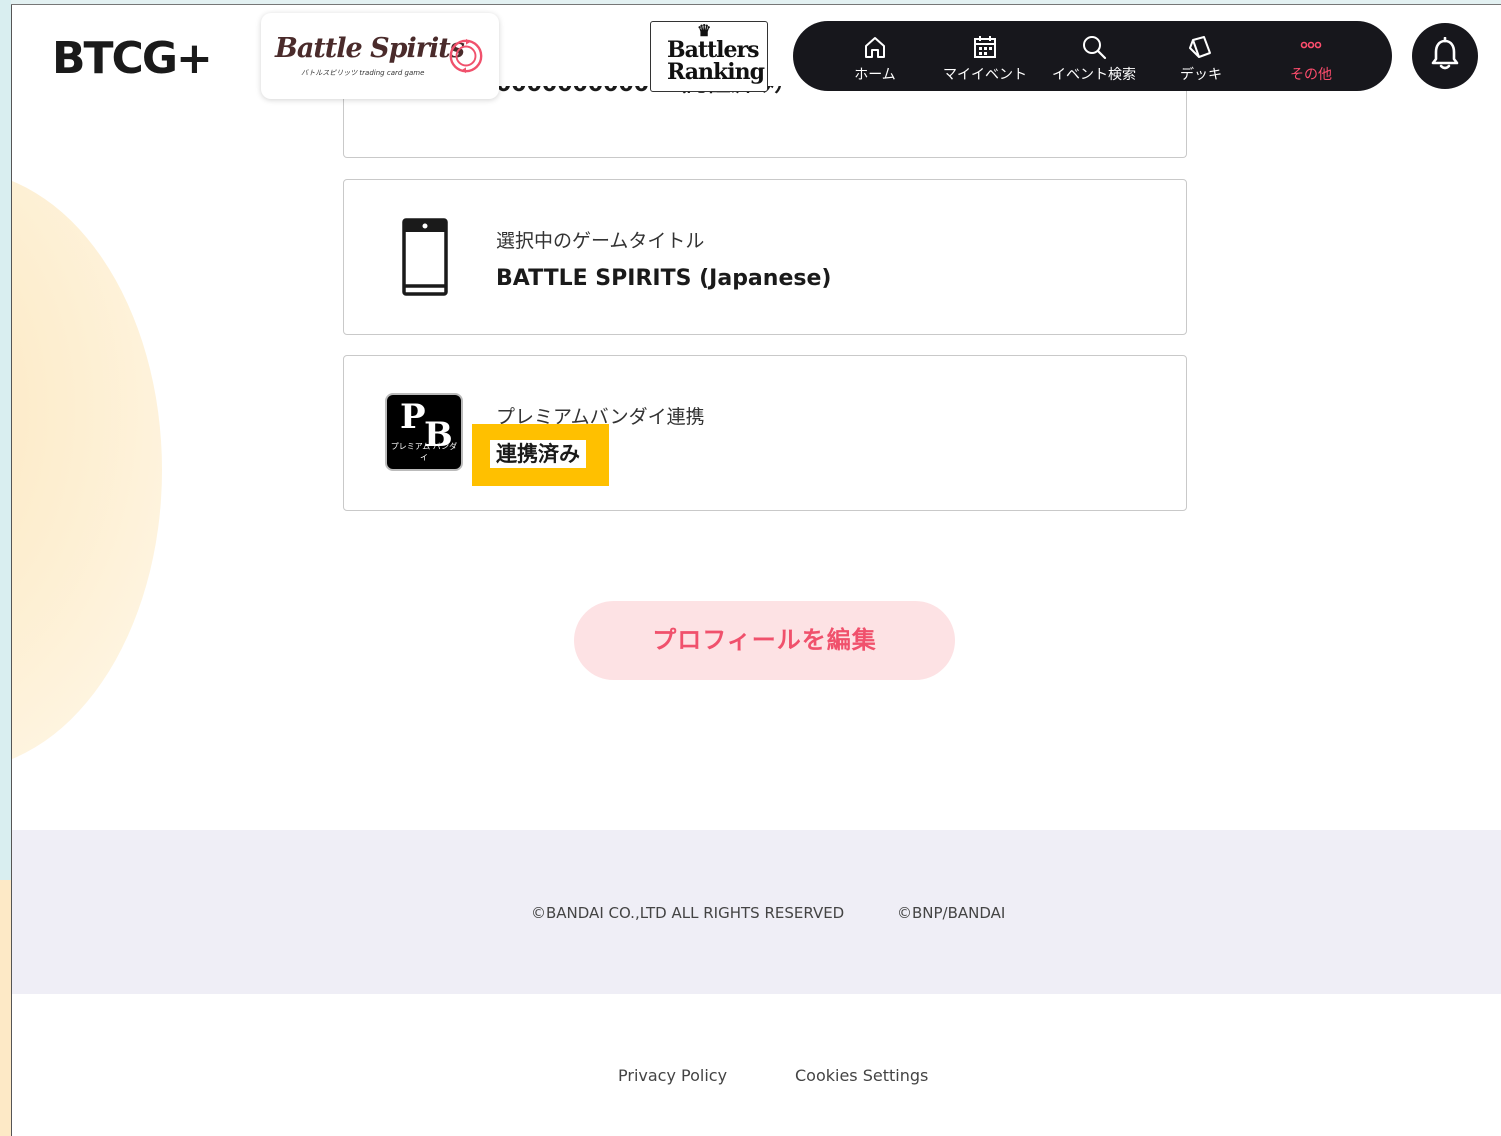 The width and height of the screenshot is (1501, 1136). I want to click on game-title-card: 選択中のゲームタイトル BATTLE SPIRITS (Japanese), so click(765, 257).